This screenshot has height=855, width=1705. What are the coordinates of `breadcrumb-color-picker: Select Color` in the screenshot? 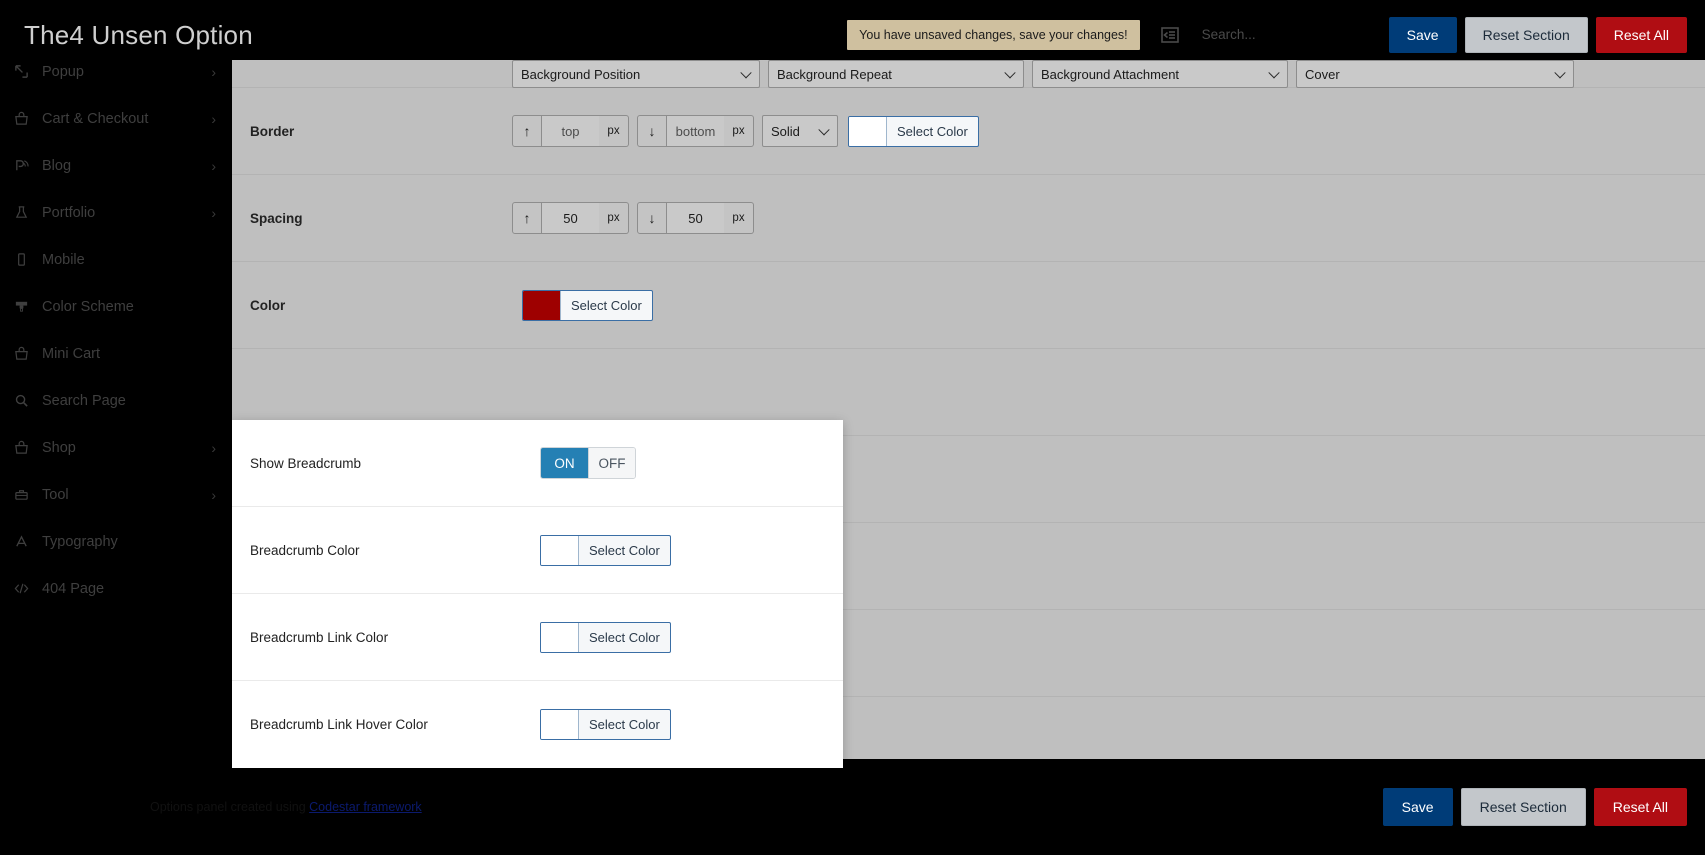 It's located at (605, 550).